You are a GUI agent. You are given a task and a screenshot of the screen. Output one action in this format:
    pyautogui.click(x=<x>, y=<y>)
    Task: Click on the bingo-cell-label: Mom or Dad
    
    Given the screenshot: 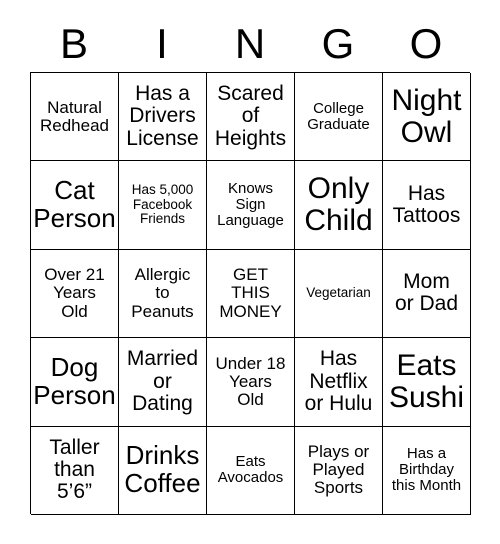 What is the action you would take?
    pyautogui.click(x=426, y=293)
    